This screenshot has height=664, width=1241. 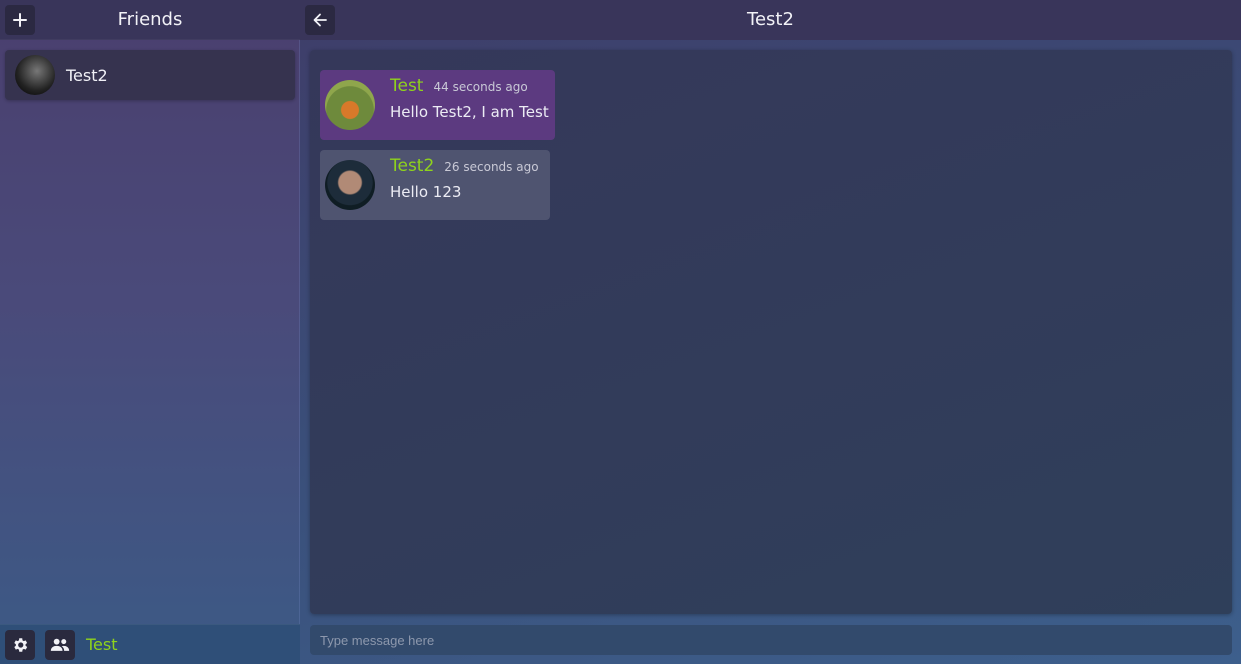 What do you see at coordinates (491, 167) in the screenshot?
I see `message-timestamp: 26 seconds ago` at bounding box center [491, 167].